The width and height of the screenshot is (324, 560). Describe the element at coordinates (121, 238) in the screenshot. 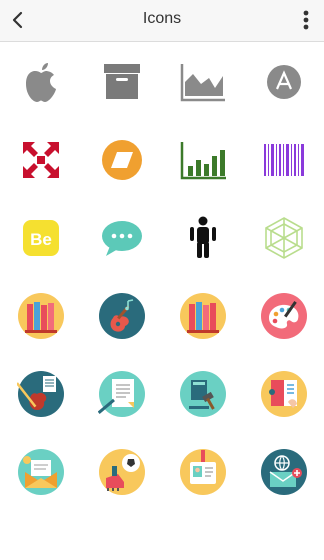

I see `chat-bubble-icon` at that location.